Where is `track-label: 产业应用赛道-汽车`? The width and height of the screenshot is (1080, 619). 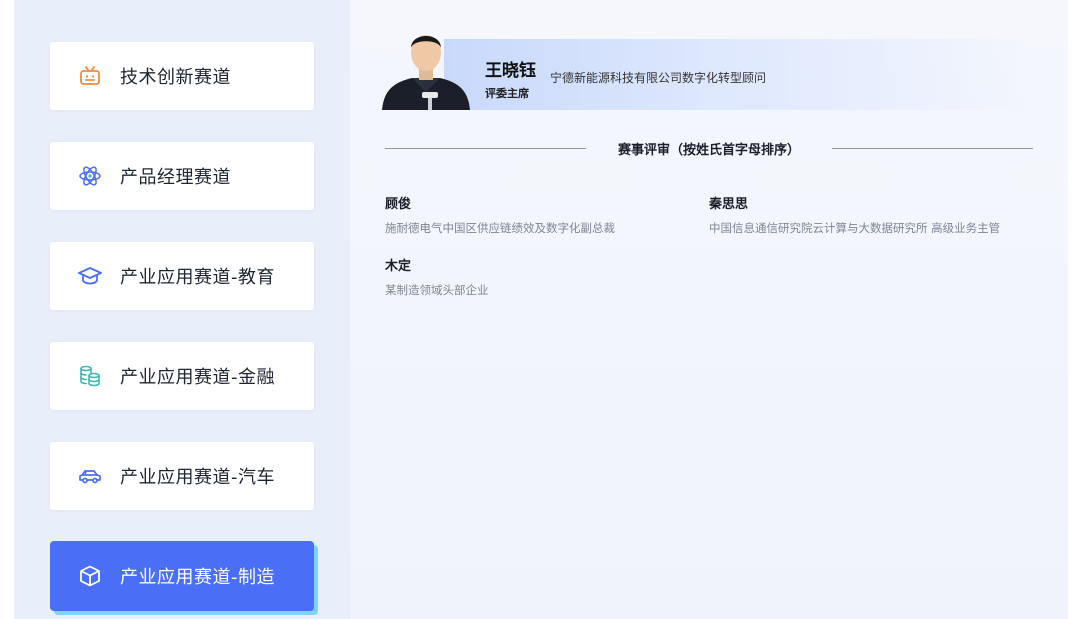
track-label: 产业应用赛道-汽车 is located at coordinates (197, 477).